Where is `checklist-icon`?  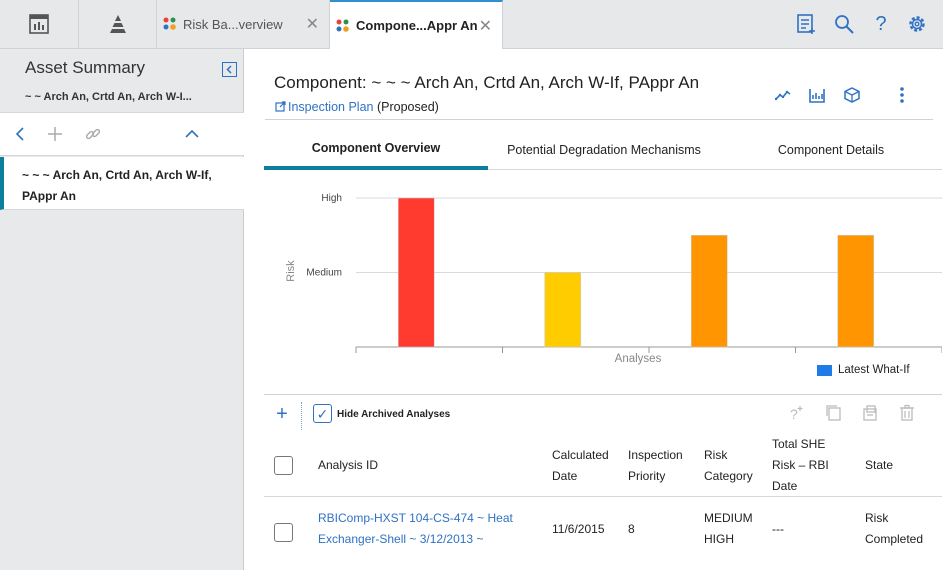 checklist-icon is located at coordinates (806, 24).